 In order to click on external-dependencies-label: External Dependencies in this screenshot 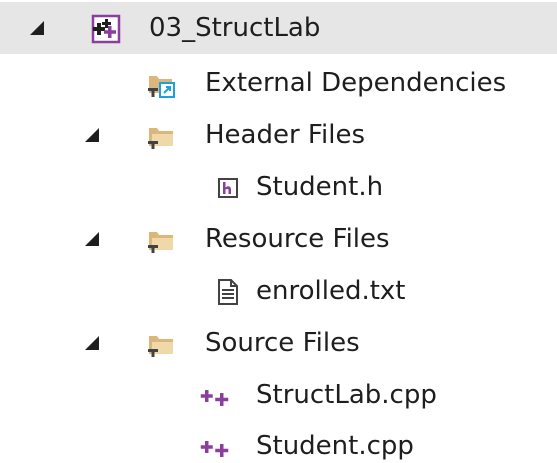, I will do `click(356, 83)`.